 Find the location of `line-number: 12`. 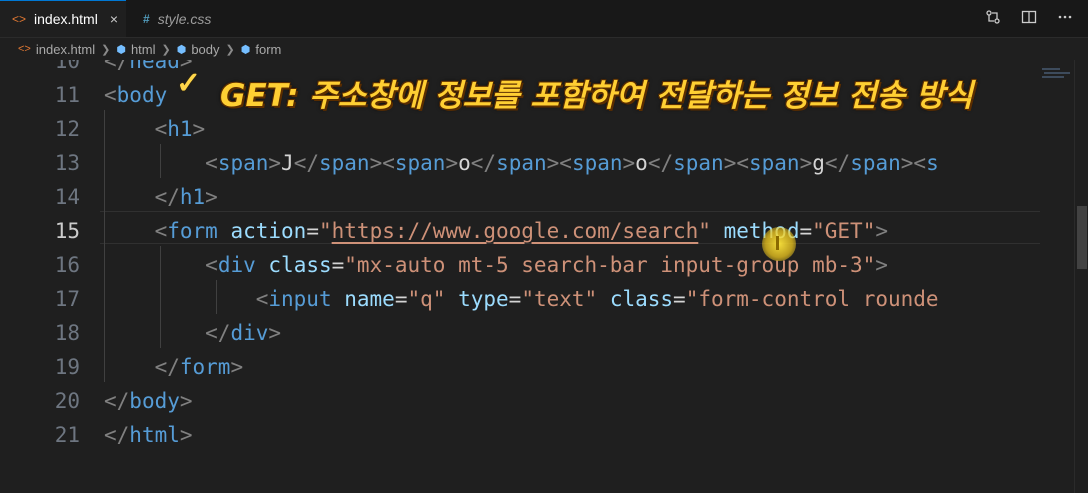

line-number: 12 is located at coordinates (67, 129).